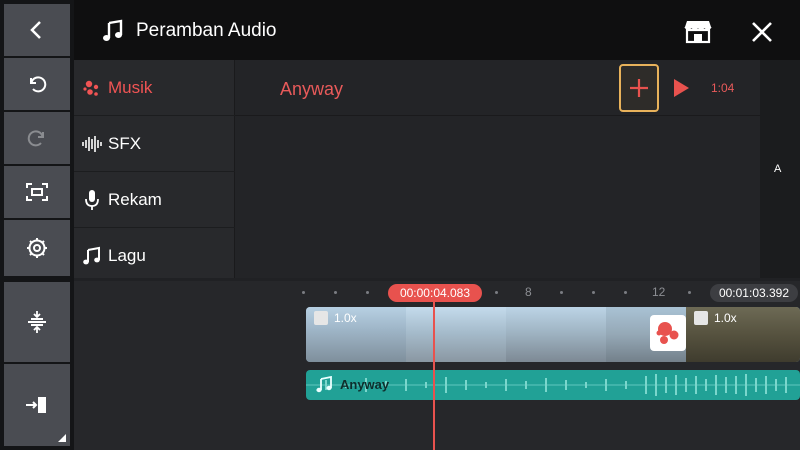  I want to click on undo-button, so click(37, 84).